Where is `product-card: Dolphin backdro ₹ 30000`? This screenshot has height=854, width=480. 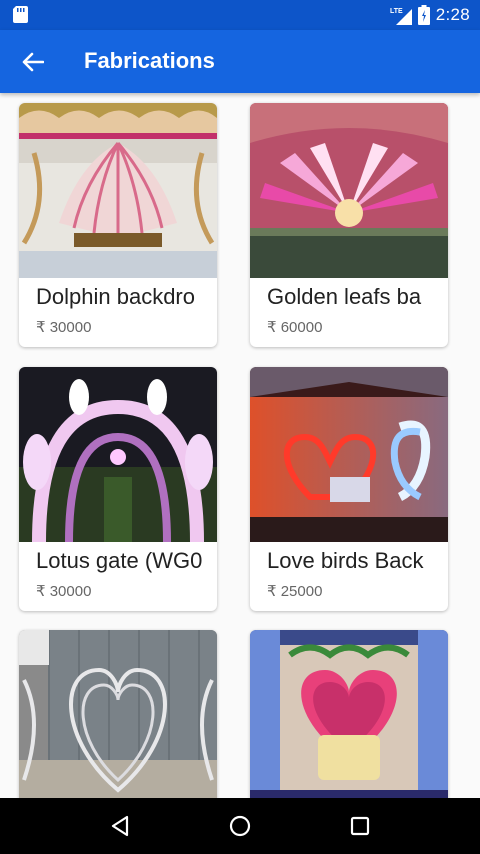
product-card: Dolphin backdro ₹ 30000 is located at coordinates (118, 225).